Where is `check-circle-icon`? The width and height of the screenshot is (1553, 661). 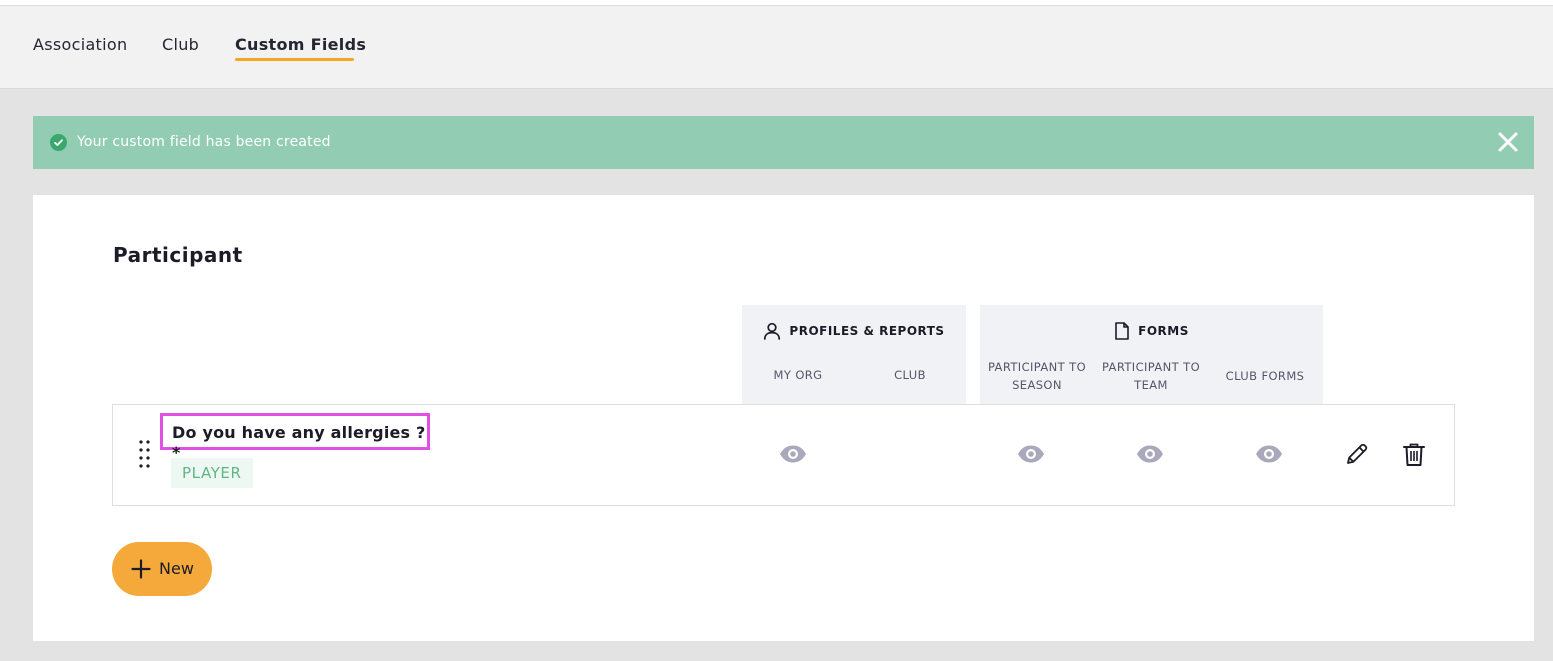 check-circle-icon is located at coordinates (58, 142).